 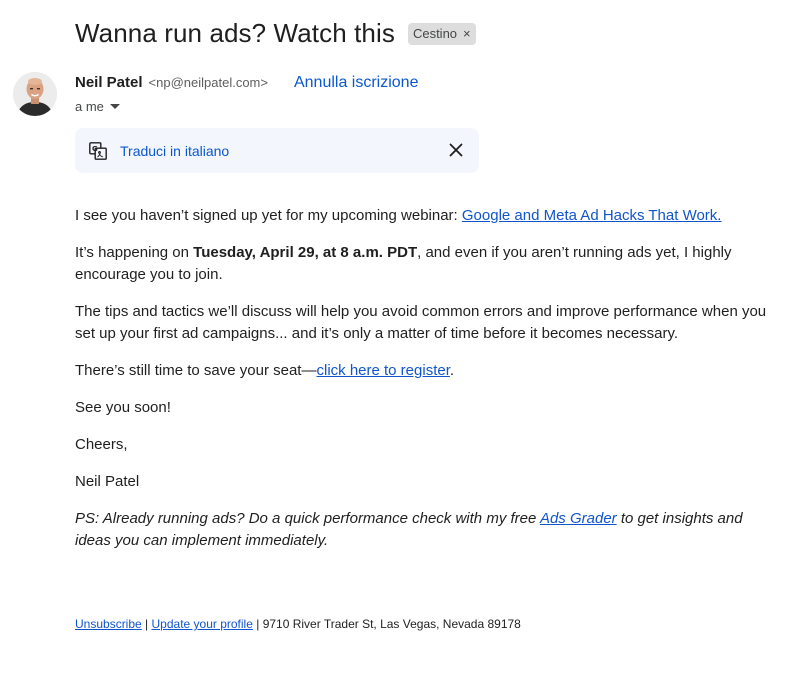 I want to click on register-link: click here to register, so click(x=382, y=370).